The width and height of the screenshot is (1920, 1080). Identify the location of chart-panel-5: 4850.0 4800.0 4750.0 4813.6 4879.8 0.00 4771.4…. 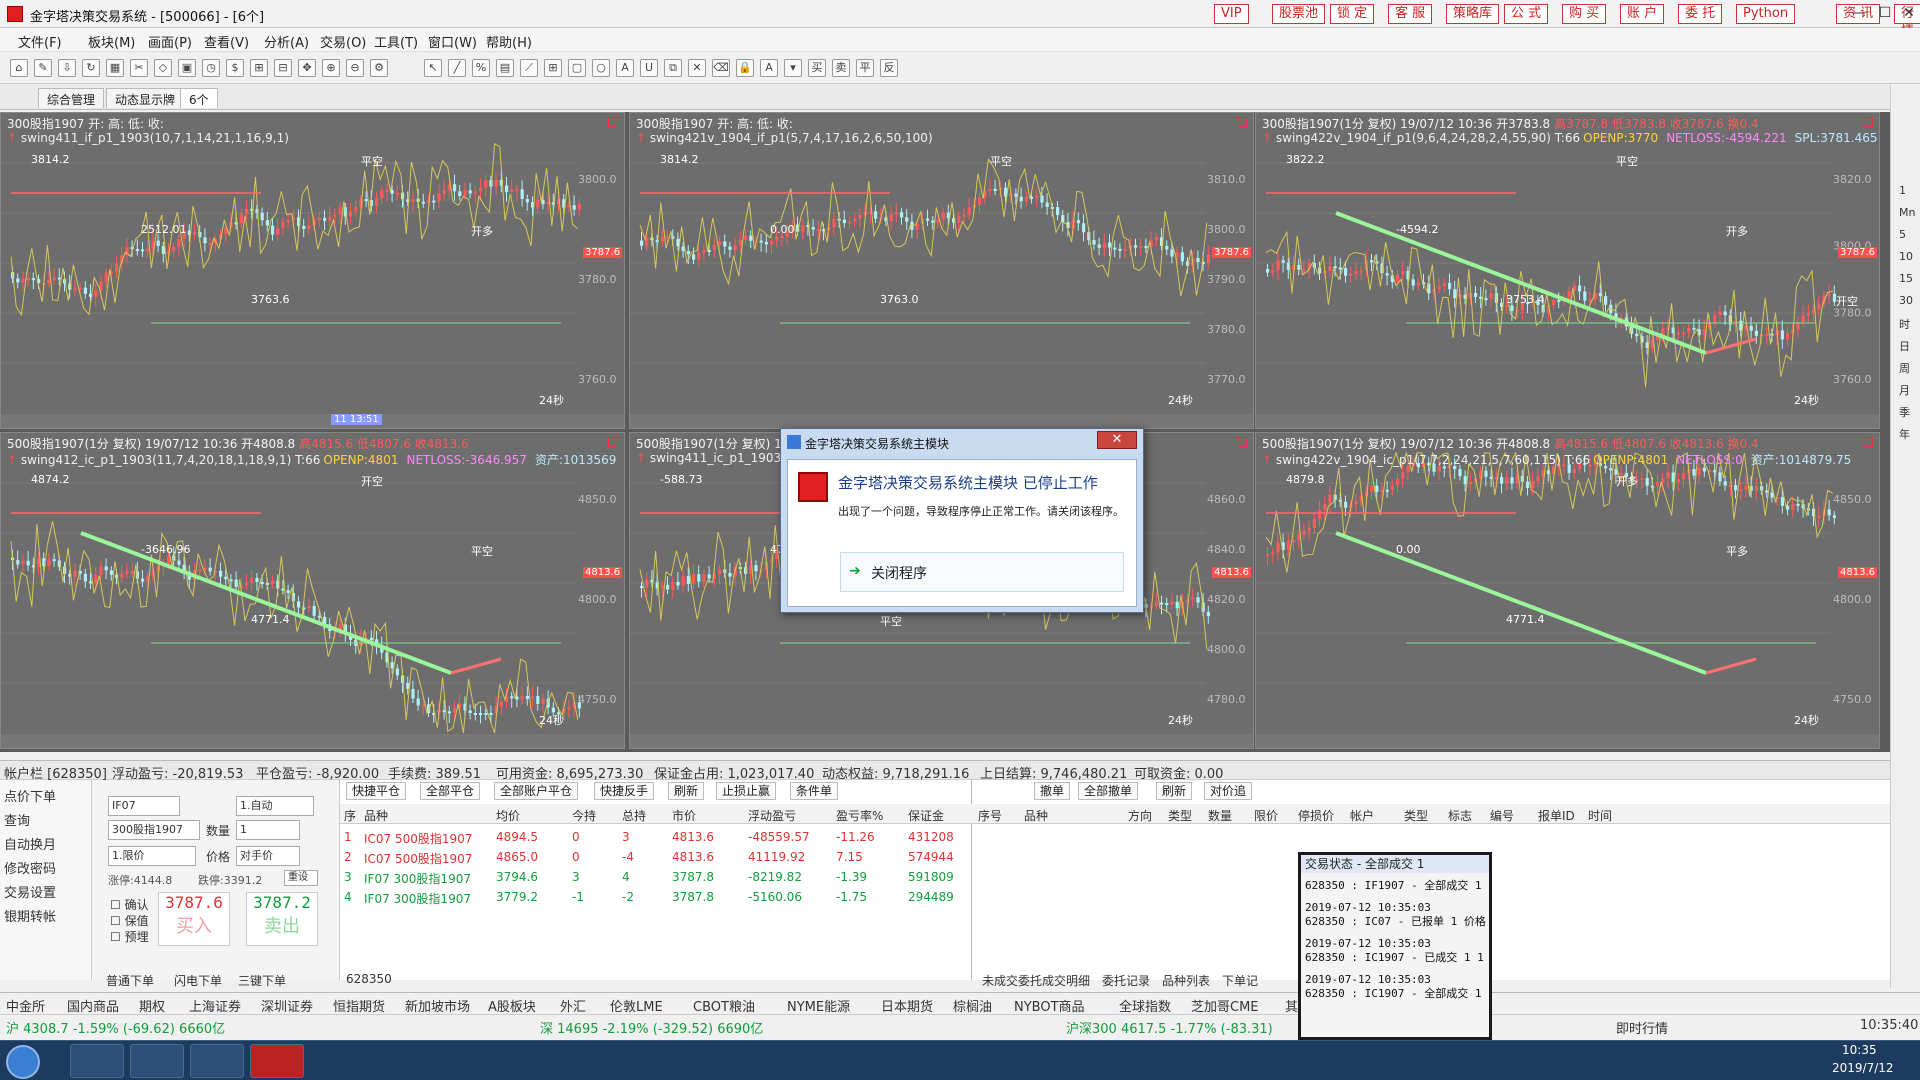
(1567, 590).